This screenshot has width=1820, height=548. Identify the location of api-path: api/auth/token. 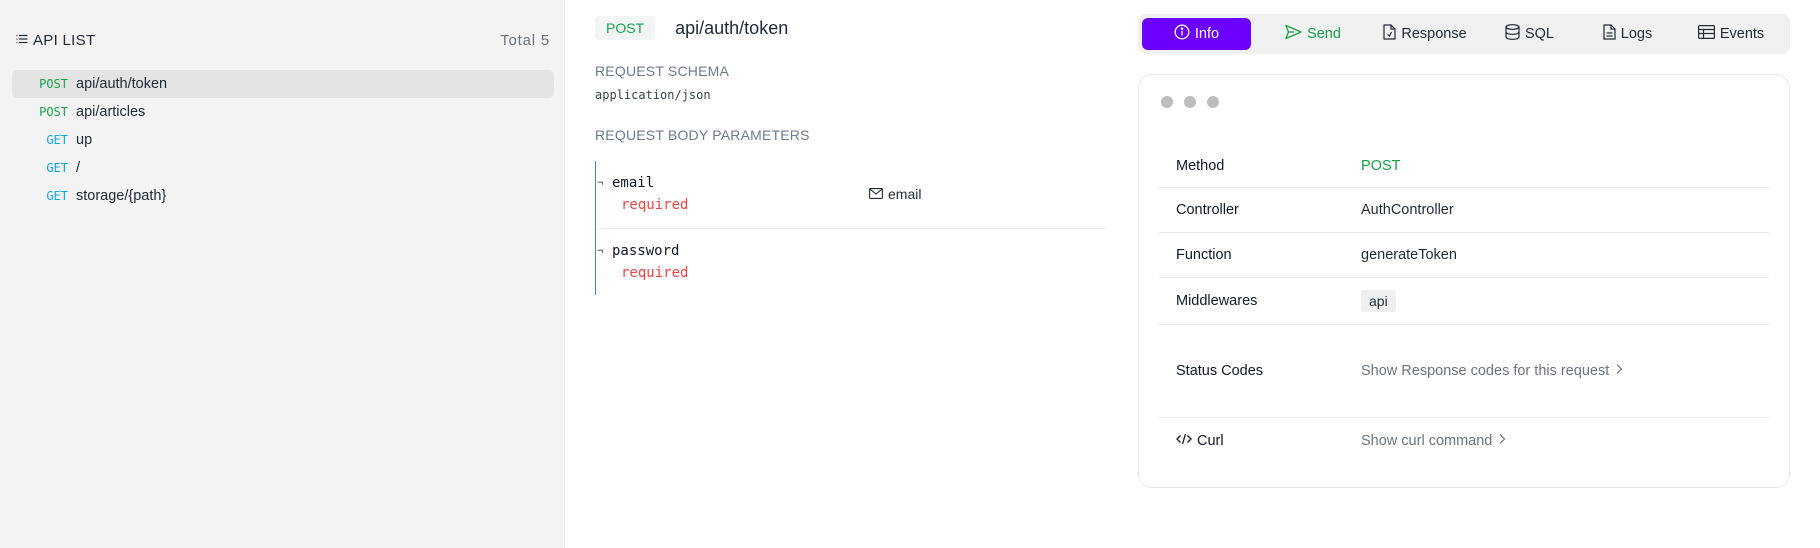
(122, 84).